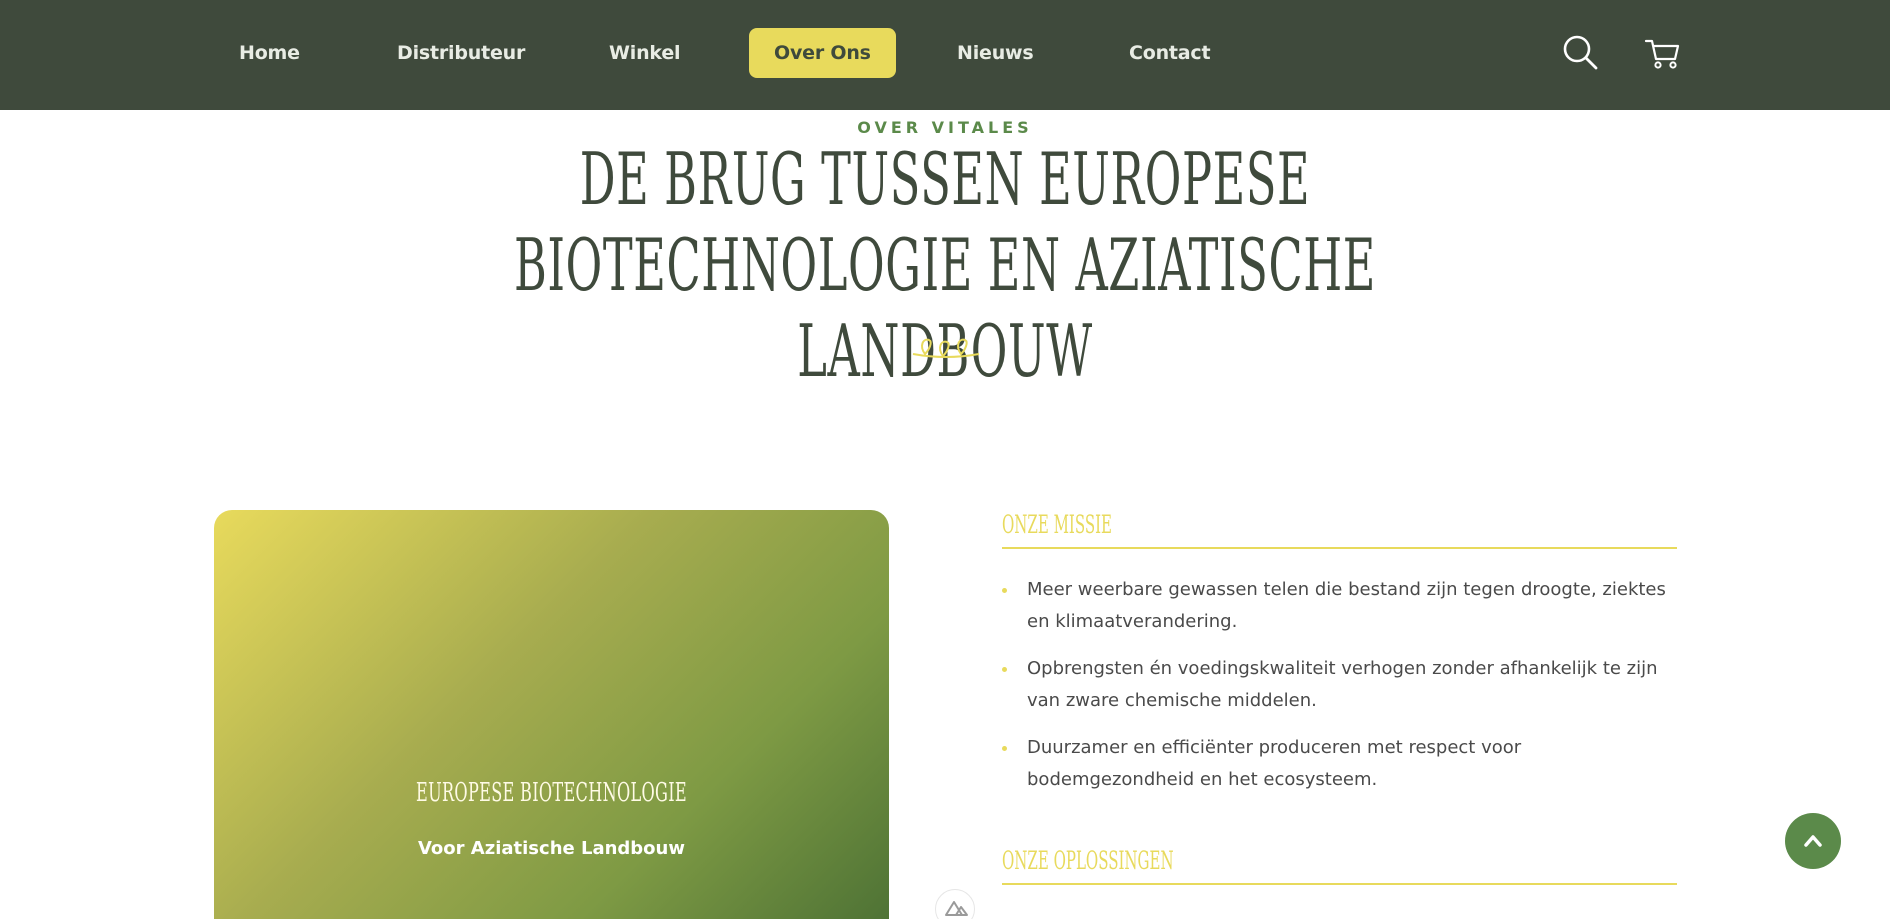 Image resolution: width=1890 pixels, height=919 pixels. Describe the element at coordinates (1339, 529) in the screenshot. I see `mission-heading: ONZE MISSIE` at that location.